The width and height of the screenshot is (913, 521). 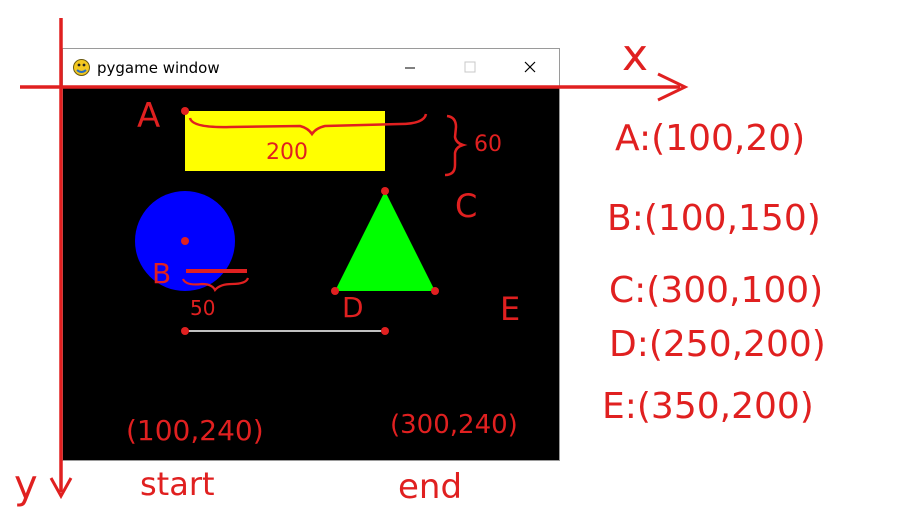 I want to click on x-axis, so click(x=354, y=87).